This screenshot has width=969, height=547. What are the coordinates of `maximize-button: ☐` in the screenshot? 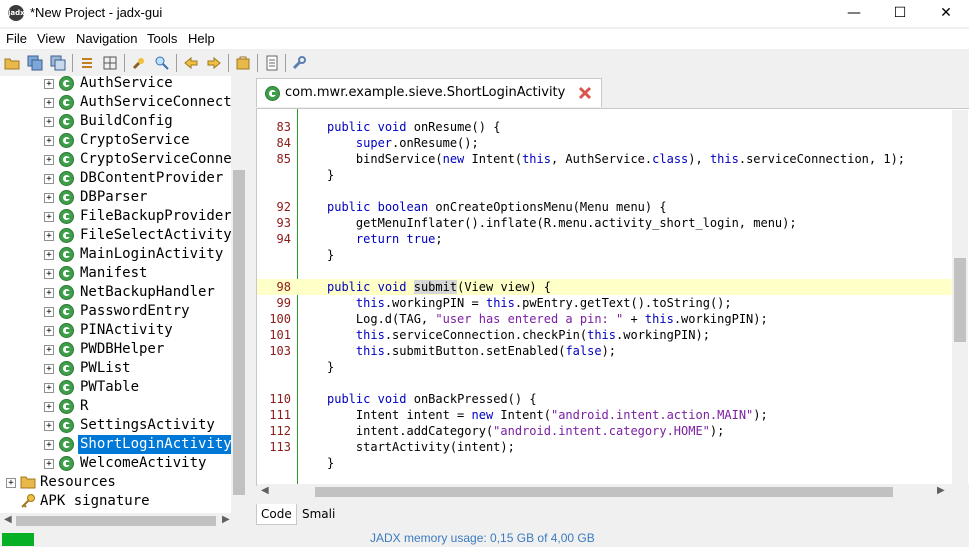 It's located at (900, 13).